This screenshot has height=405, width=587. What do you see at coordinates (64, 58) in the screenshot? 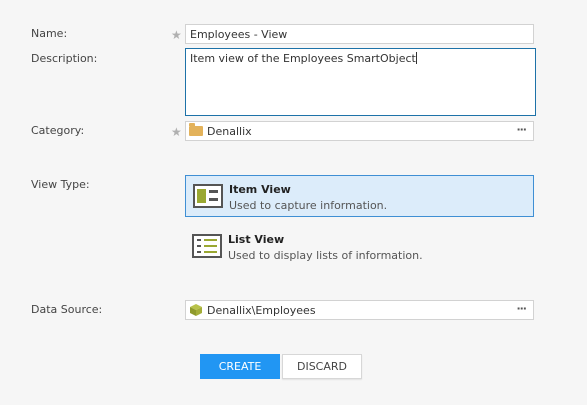
I see `description-label: Description:` at bounding box center [64, 58].